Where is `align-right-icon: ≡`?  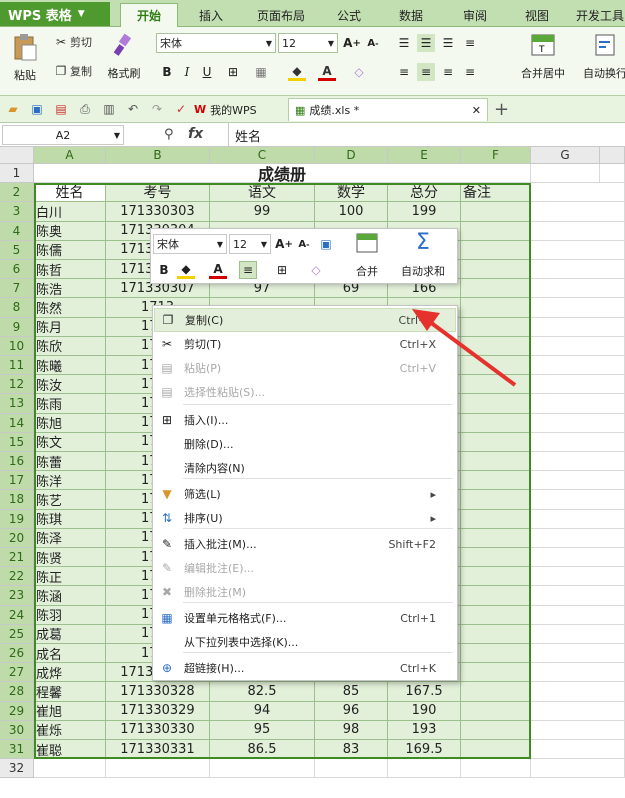 align-right-icon: ≡ is located at coordinates (448, 72).